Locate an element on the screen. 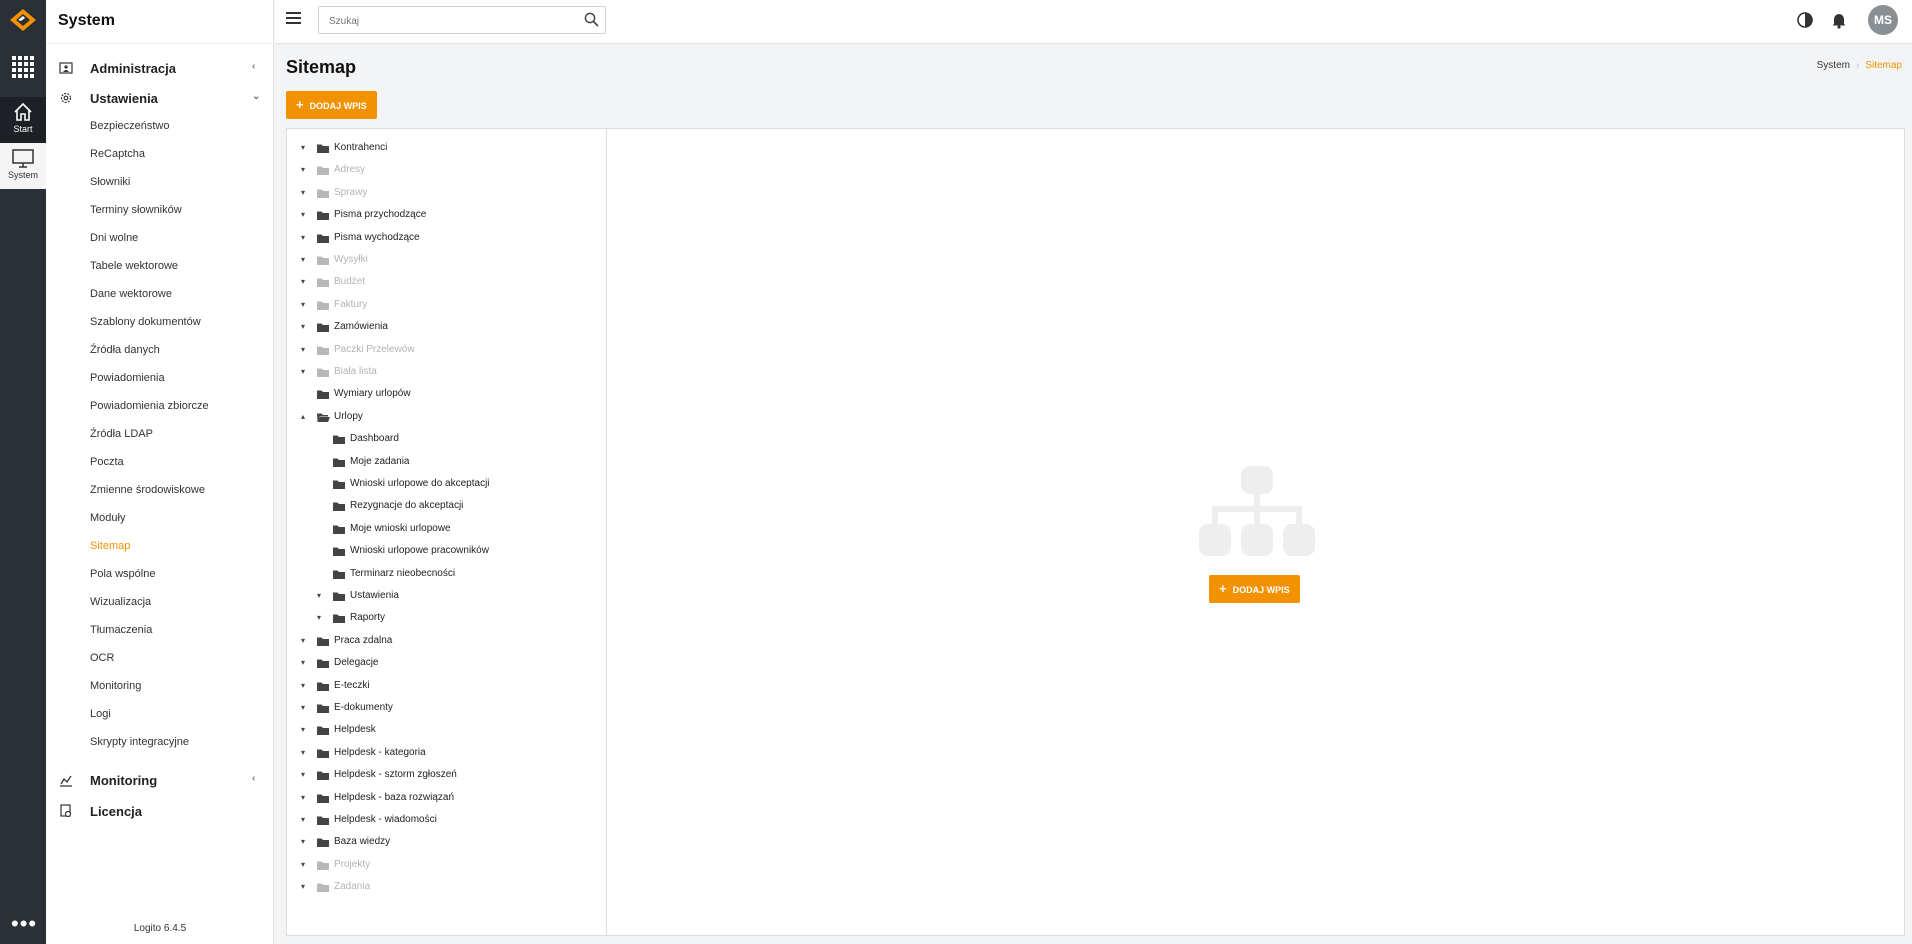 The image size is (1912, 944). logito-logo-icon is located at coordinates (23, 20).